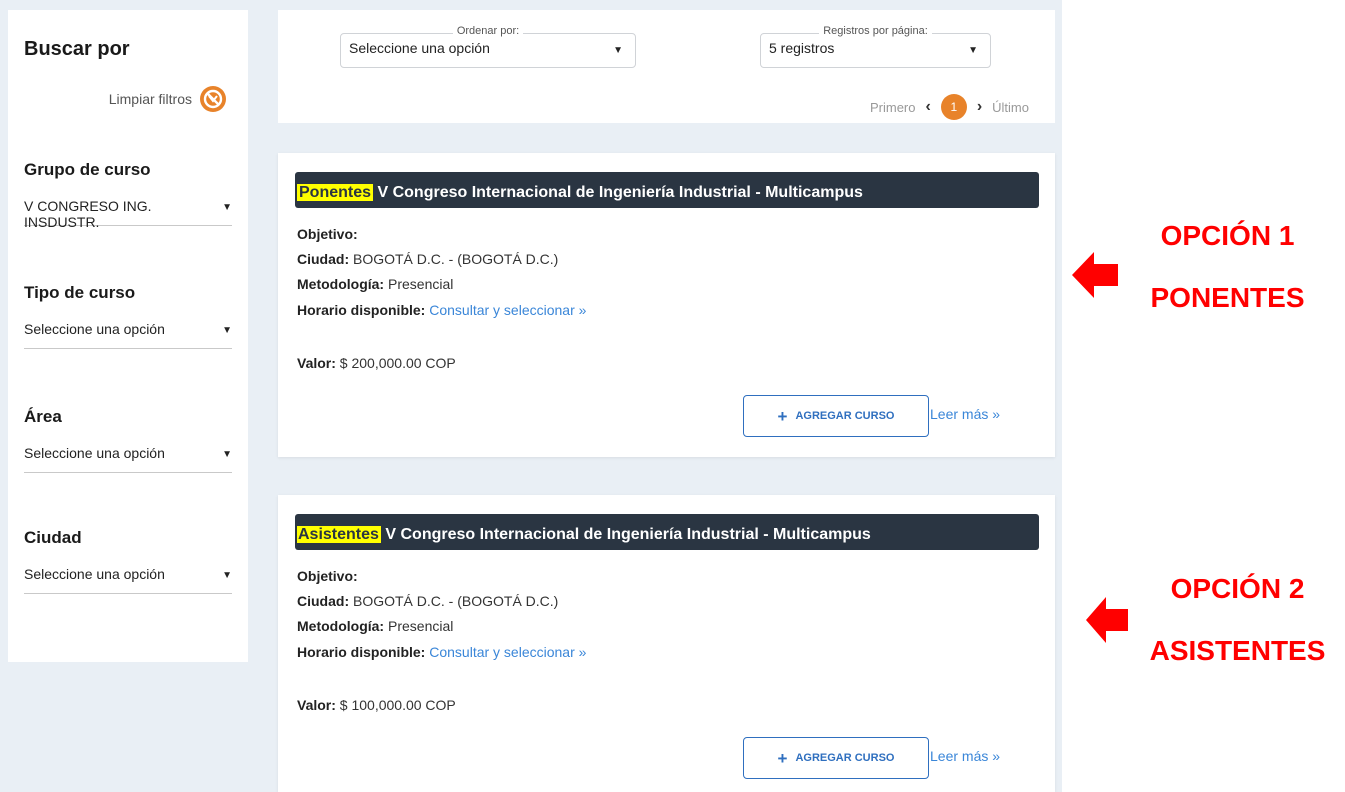 The height and width of the screenshot is (792, 1345). I want to click on clear-filter-icon, so click(213, 99).